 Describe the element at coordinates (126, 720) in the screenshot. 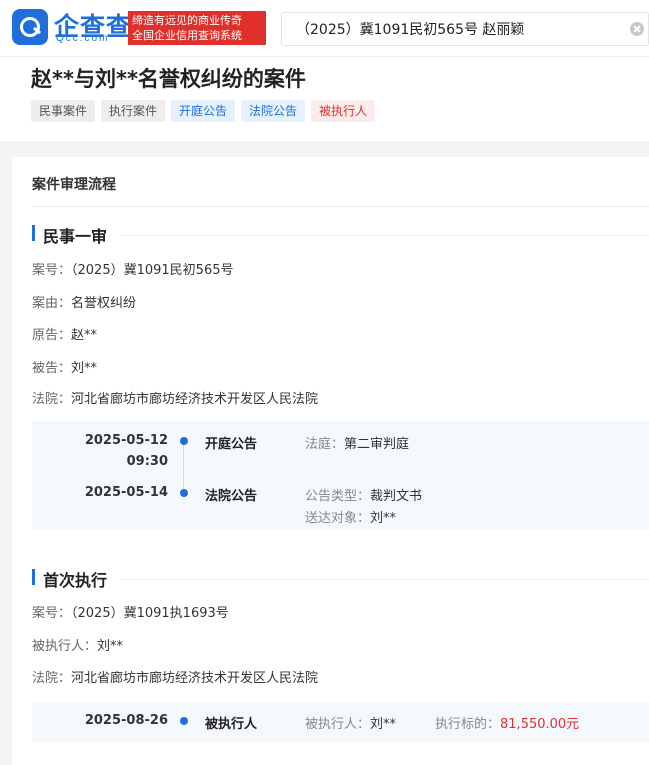

I see `event-date: 2025-08-26` at that location.